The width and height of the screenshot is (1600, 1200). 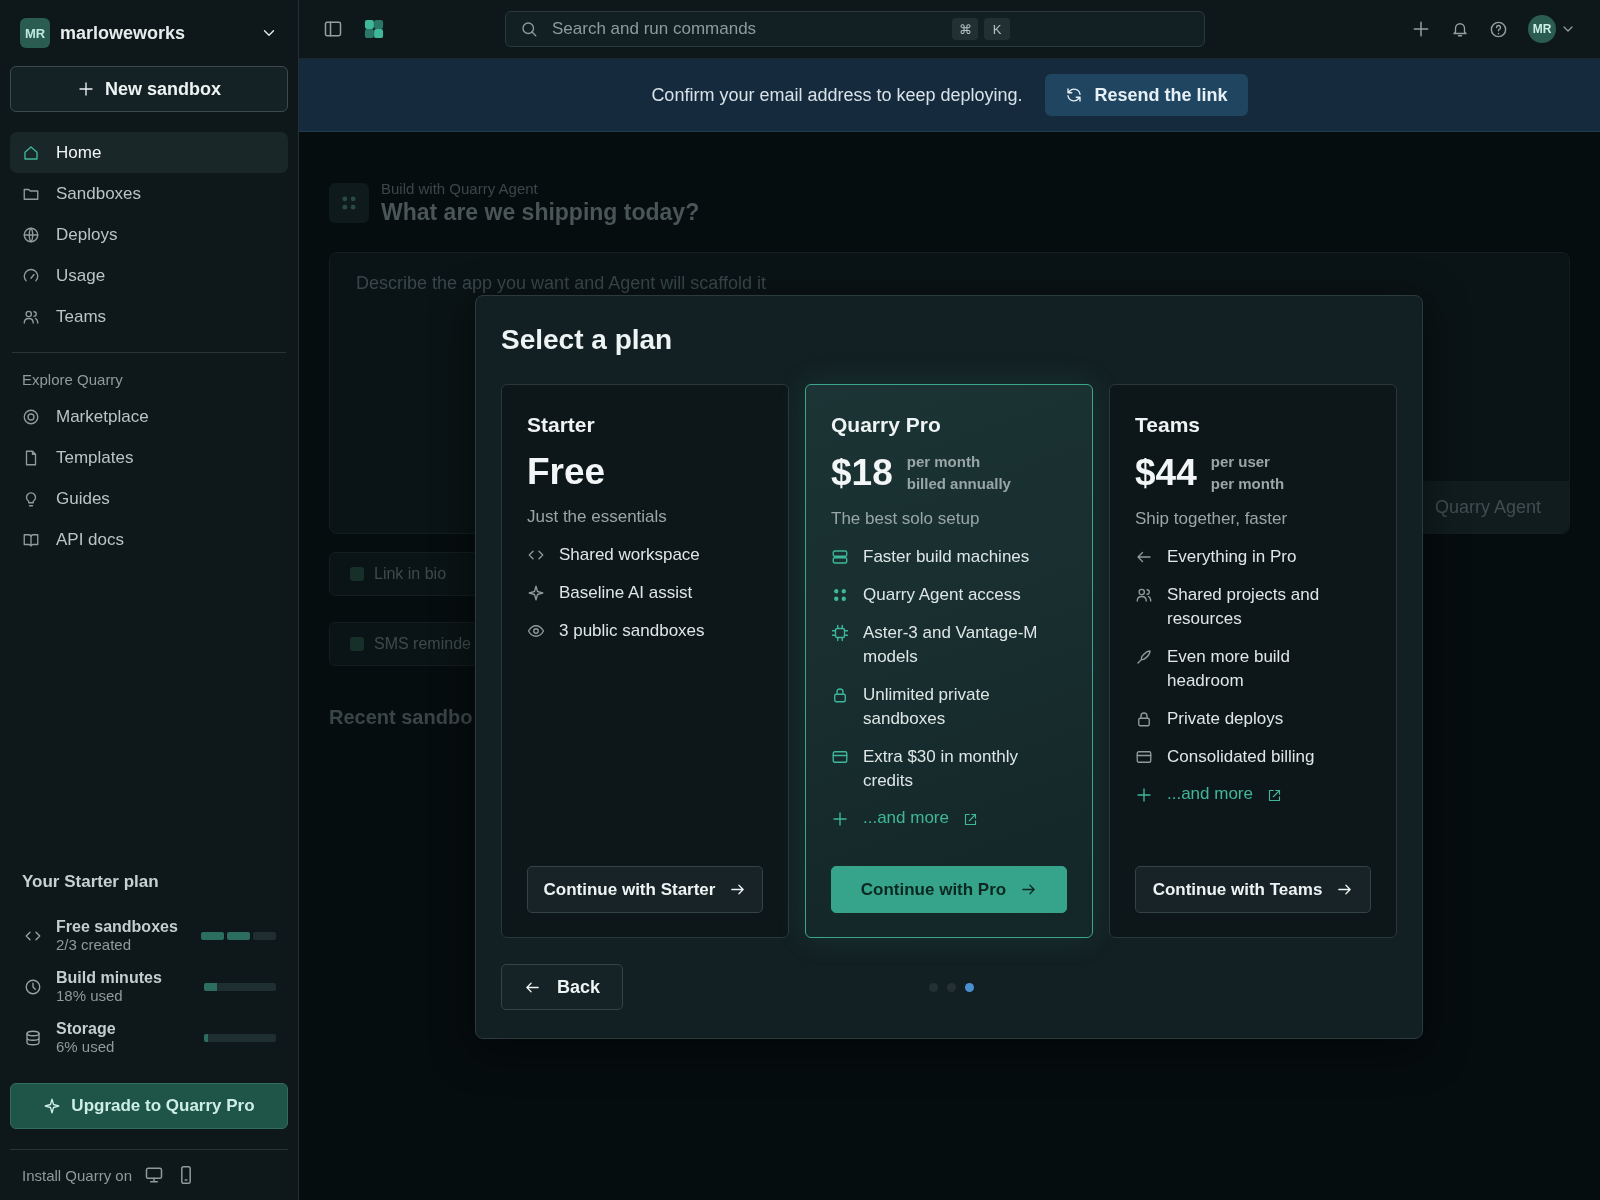 What do you see at coordinates (951, 645) in the screenshot?
I see `feature-text: Aster-3 and Vantage-M models` at bounding box center [951, 645].